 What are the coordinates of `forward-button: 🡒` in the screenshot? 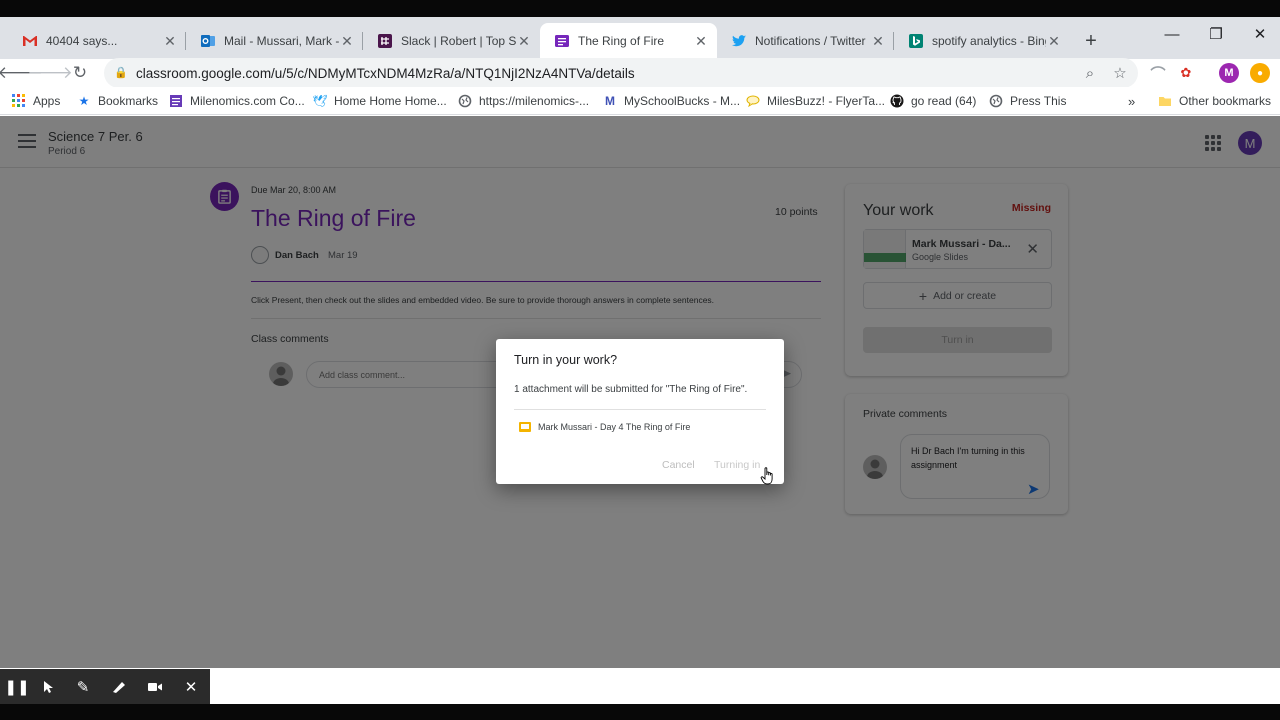 It's located at (50, 73).